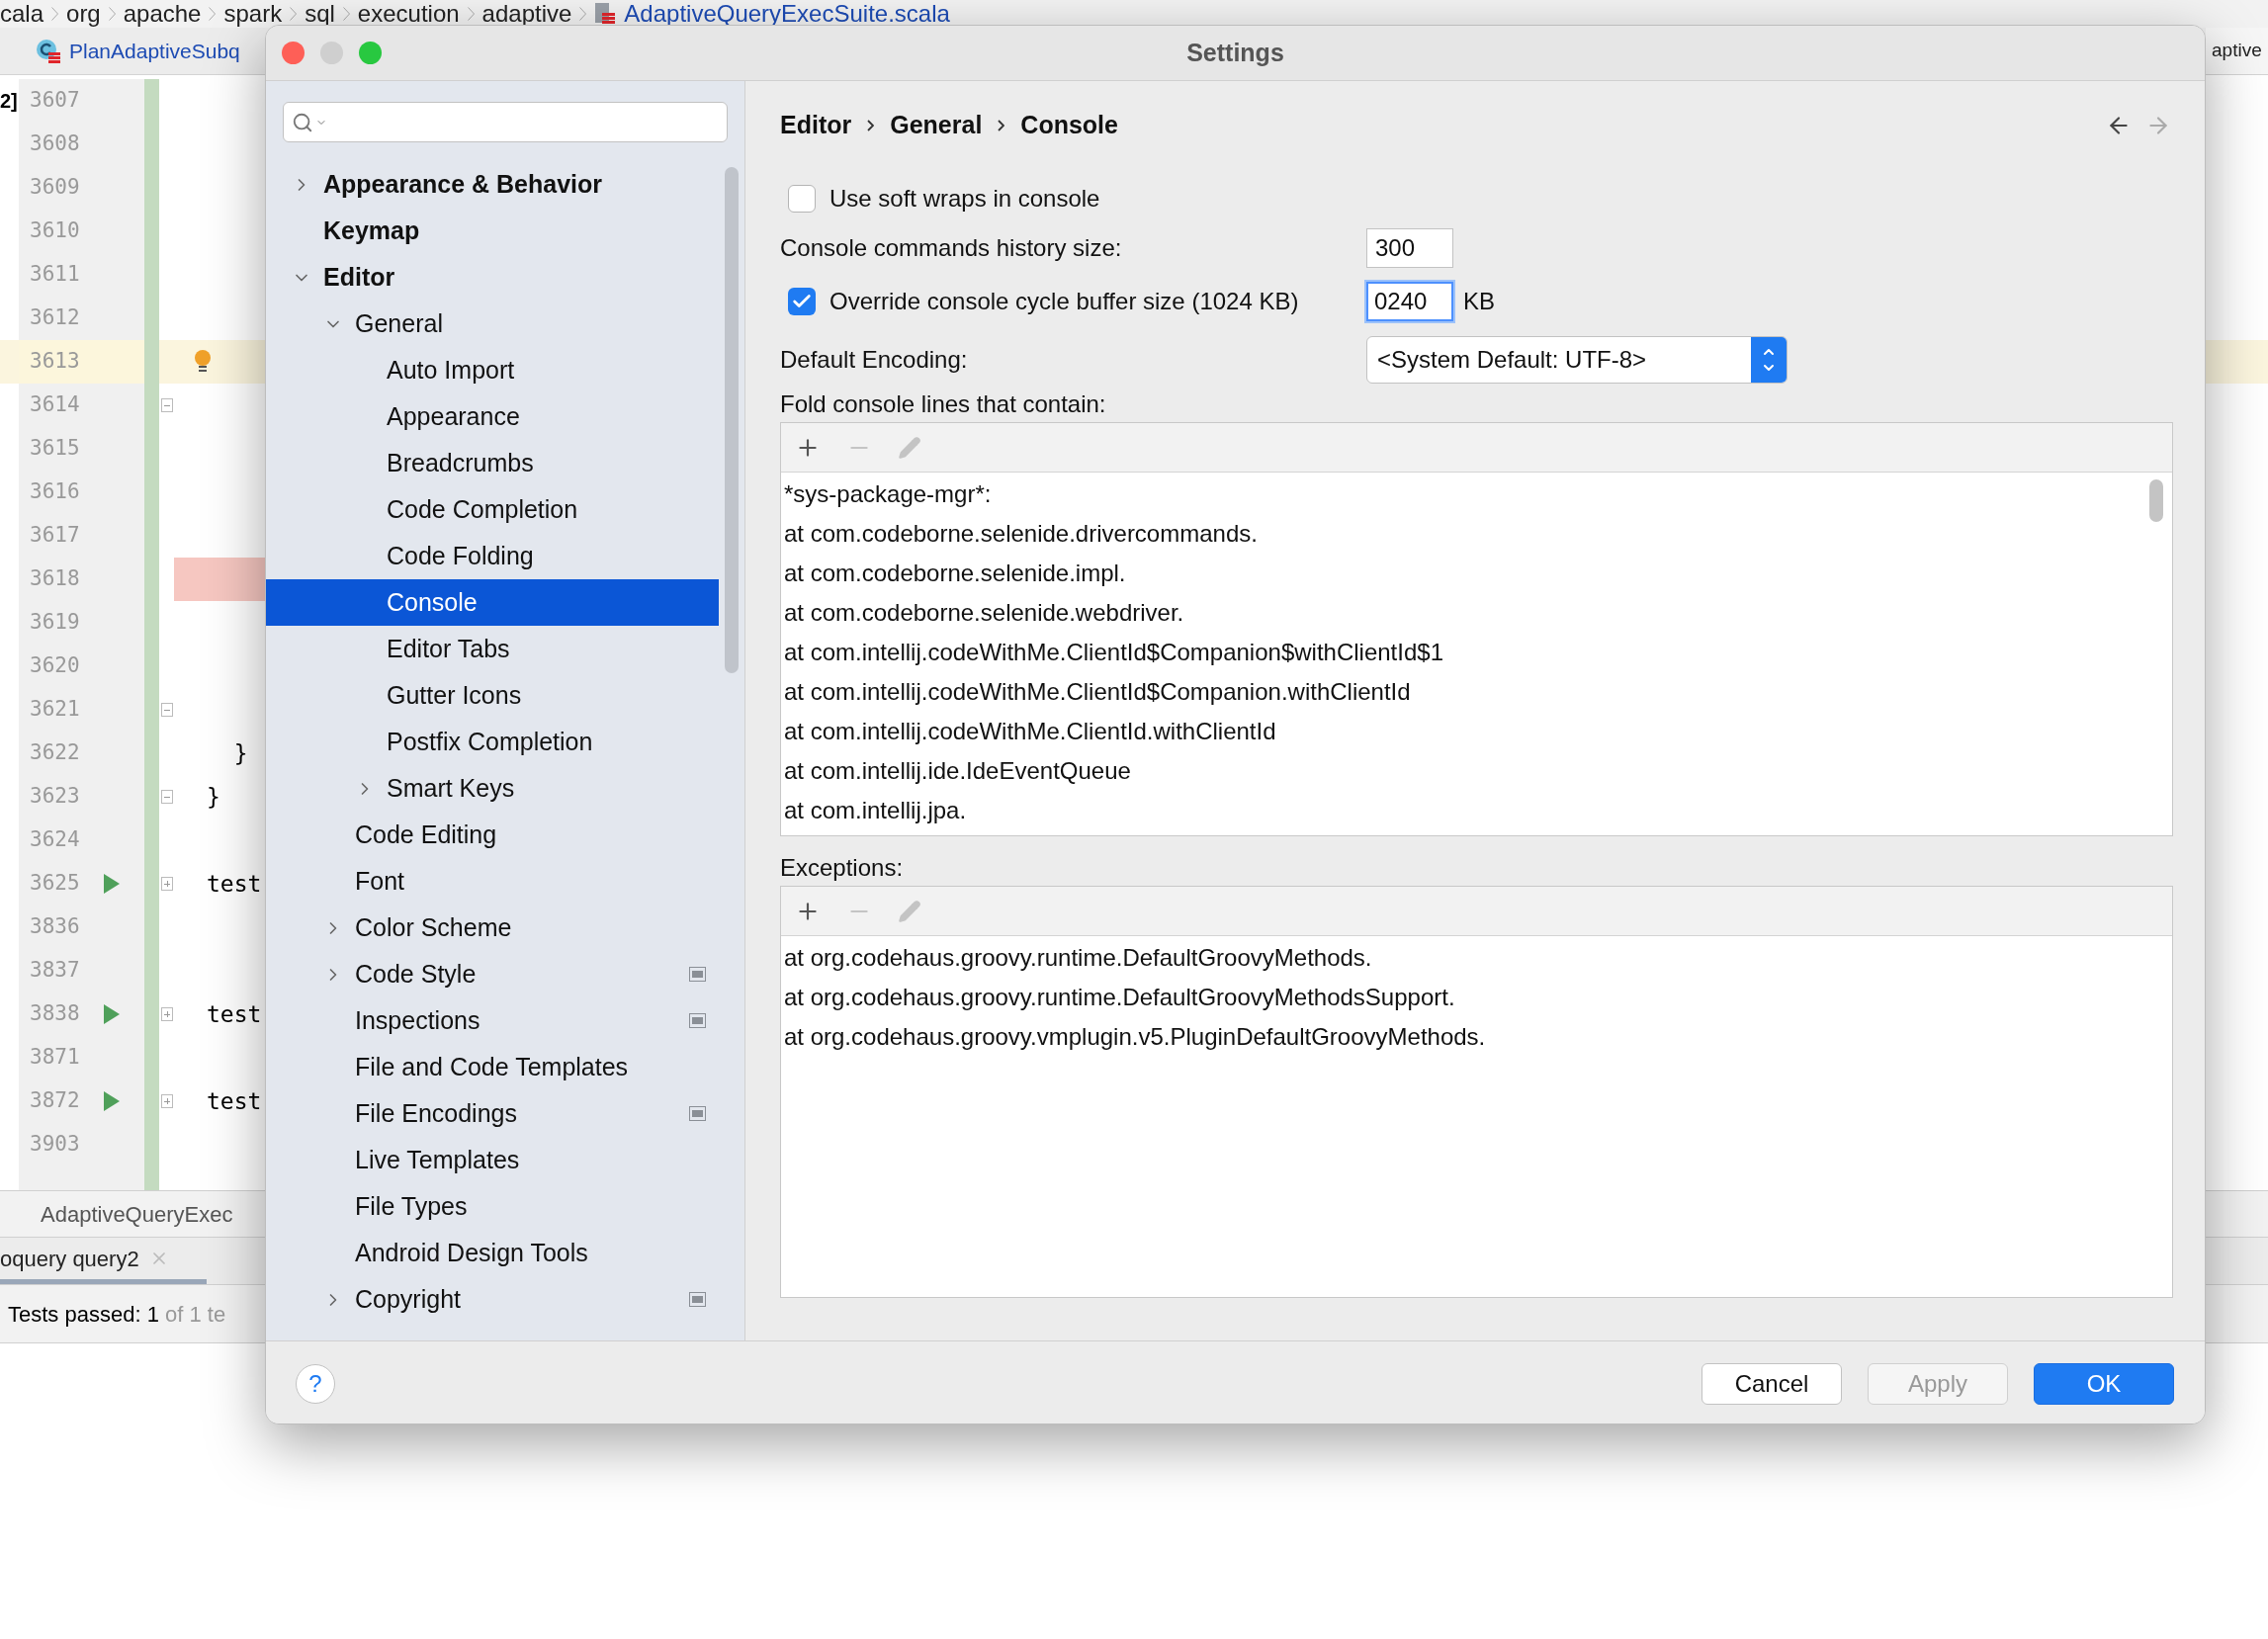 This screenshot has height=1639, width=2268. What do you see at coordinates (493, 184) in the screenshot?
I see `tree-item: Appearance & Behavior` at bounding box center [493, 184].